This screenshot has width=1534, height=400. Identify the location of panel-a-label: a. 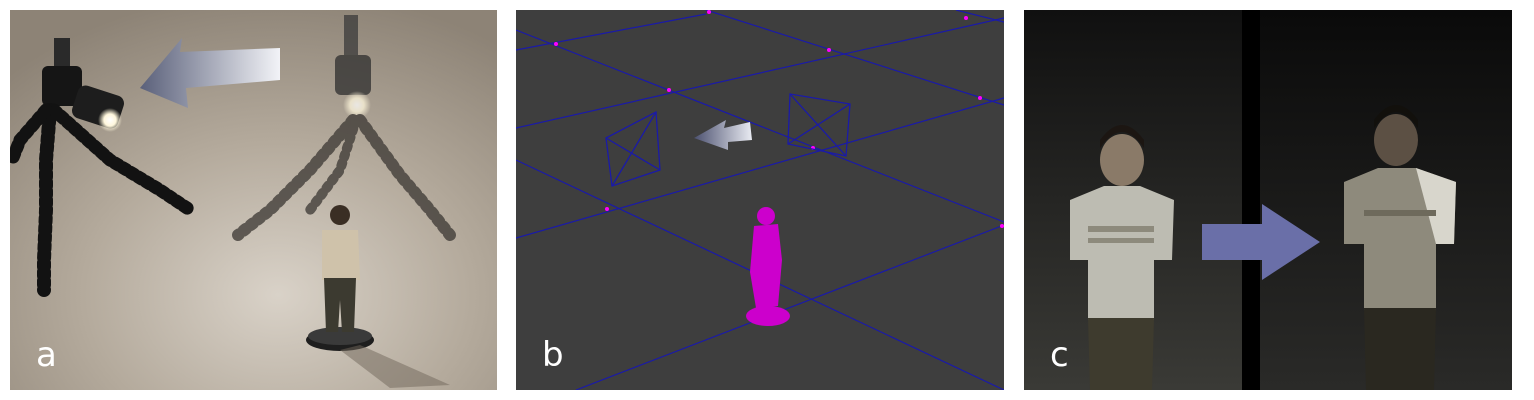
(46, 355).